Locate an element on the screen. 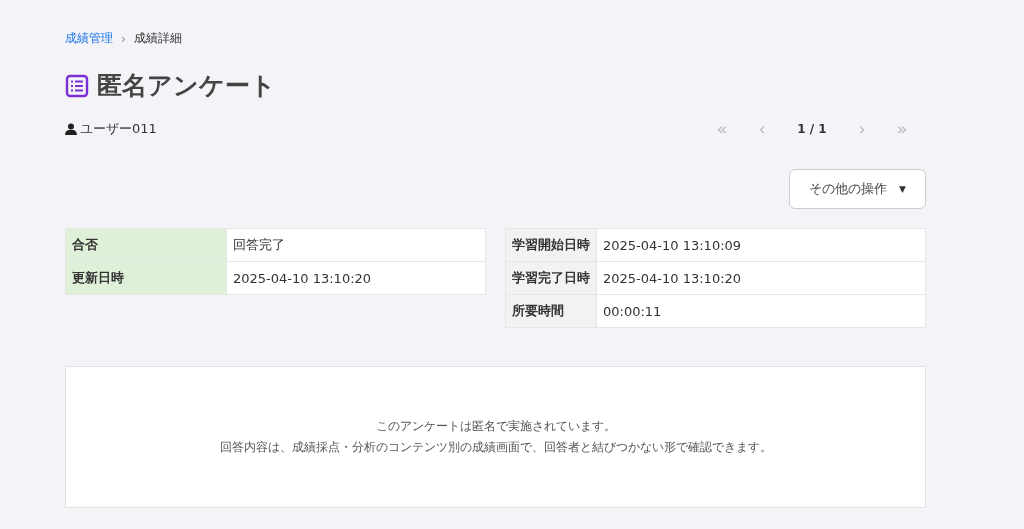 Image resolution: width=1024 pixels, height=529 pixels. table-header-cell: 更新日時 is located at coordinates (146, 278).